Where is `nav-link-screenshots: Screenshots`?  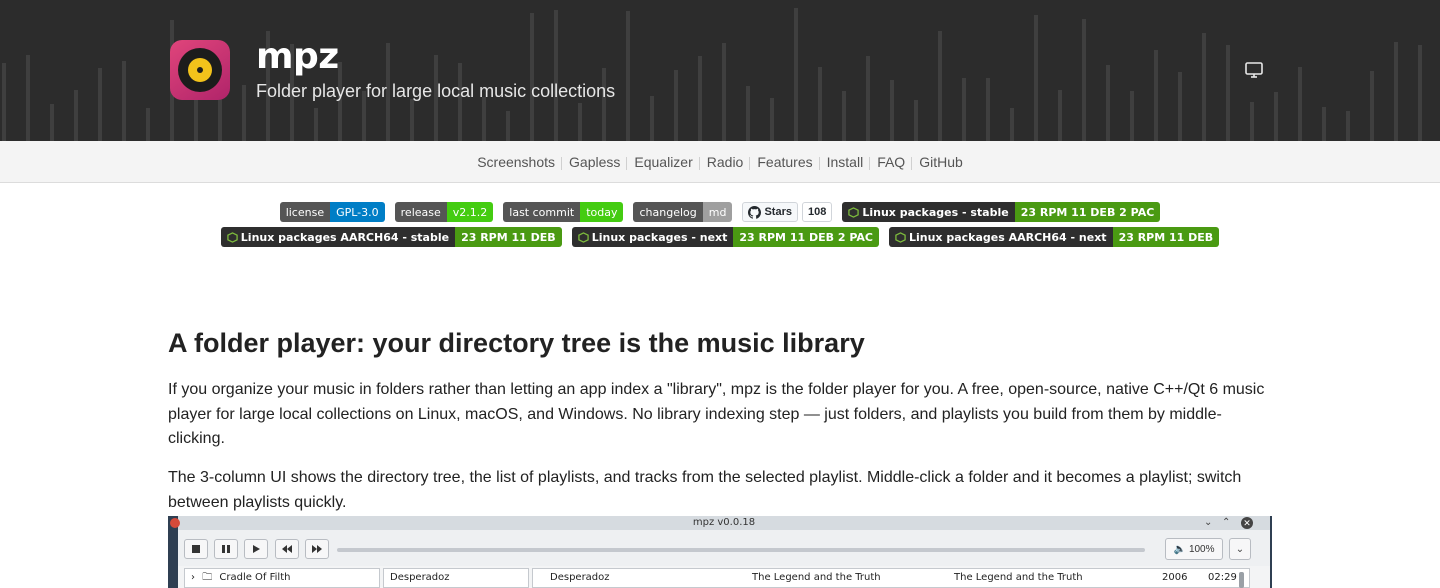 nav-link-screenshots: Screenshots is located at coordinates (516, 162).